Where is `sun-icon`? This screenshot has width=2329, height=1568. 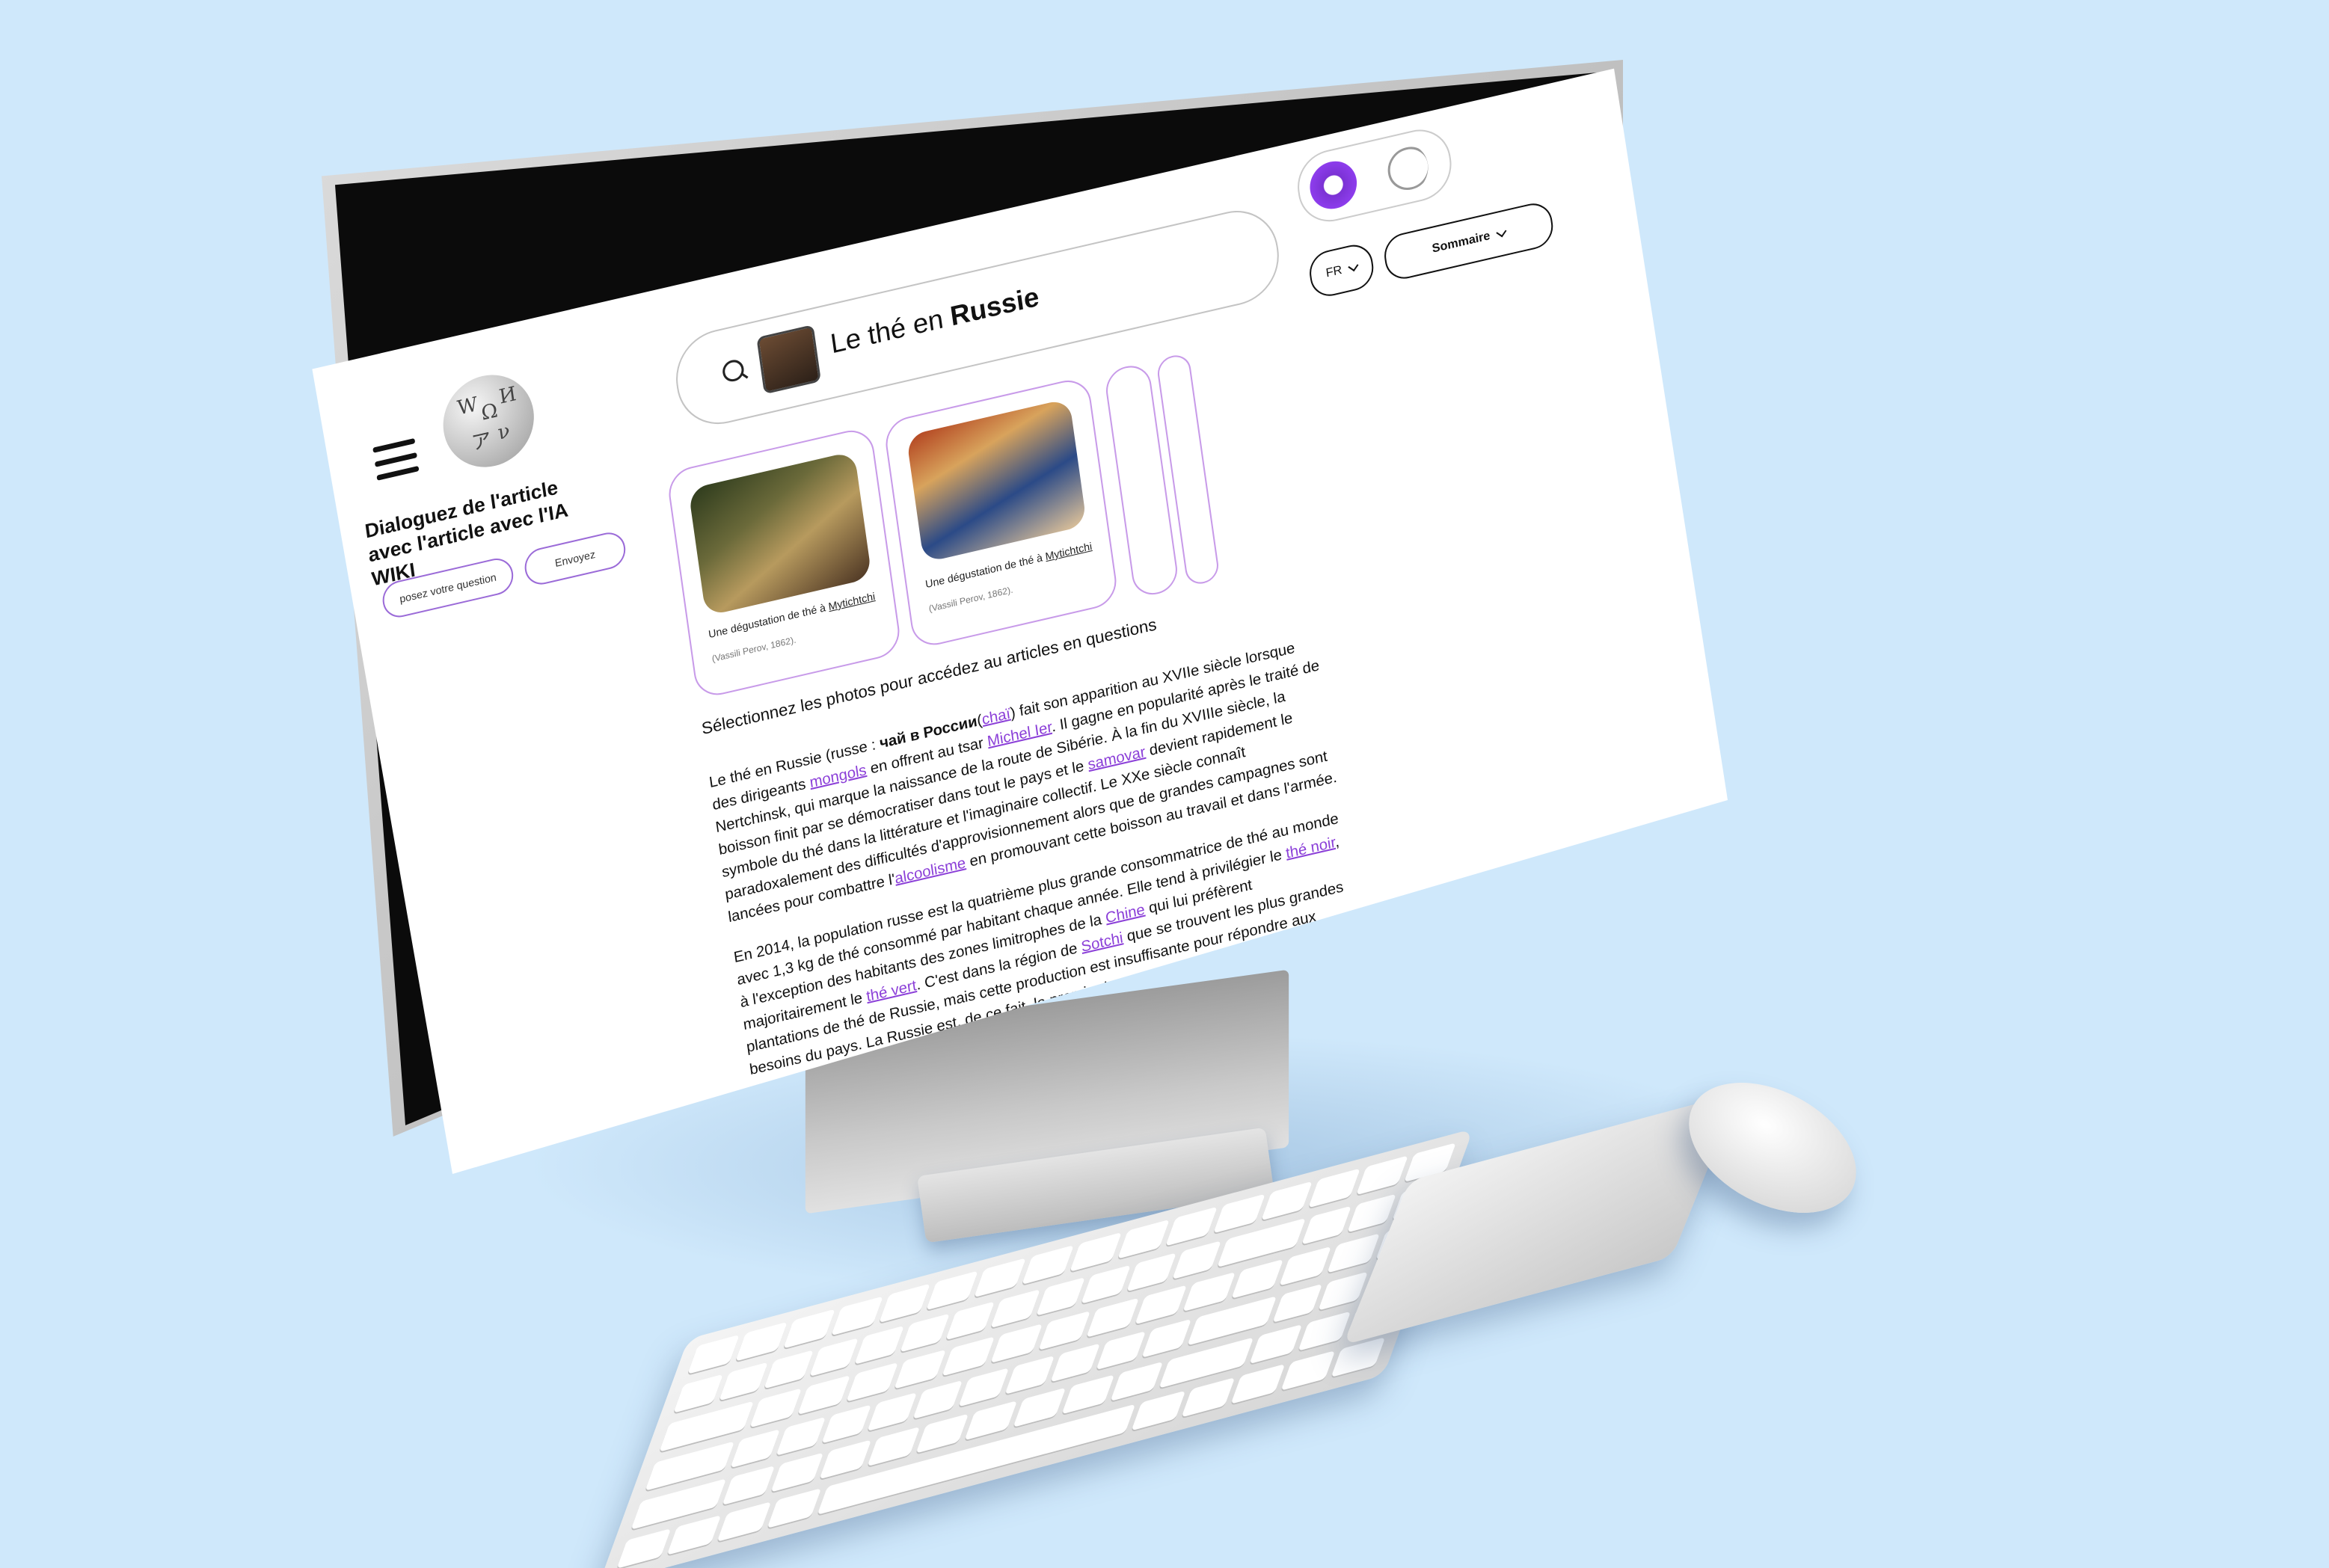
sun-icon is located at coordinates (1333, 185).